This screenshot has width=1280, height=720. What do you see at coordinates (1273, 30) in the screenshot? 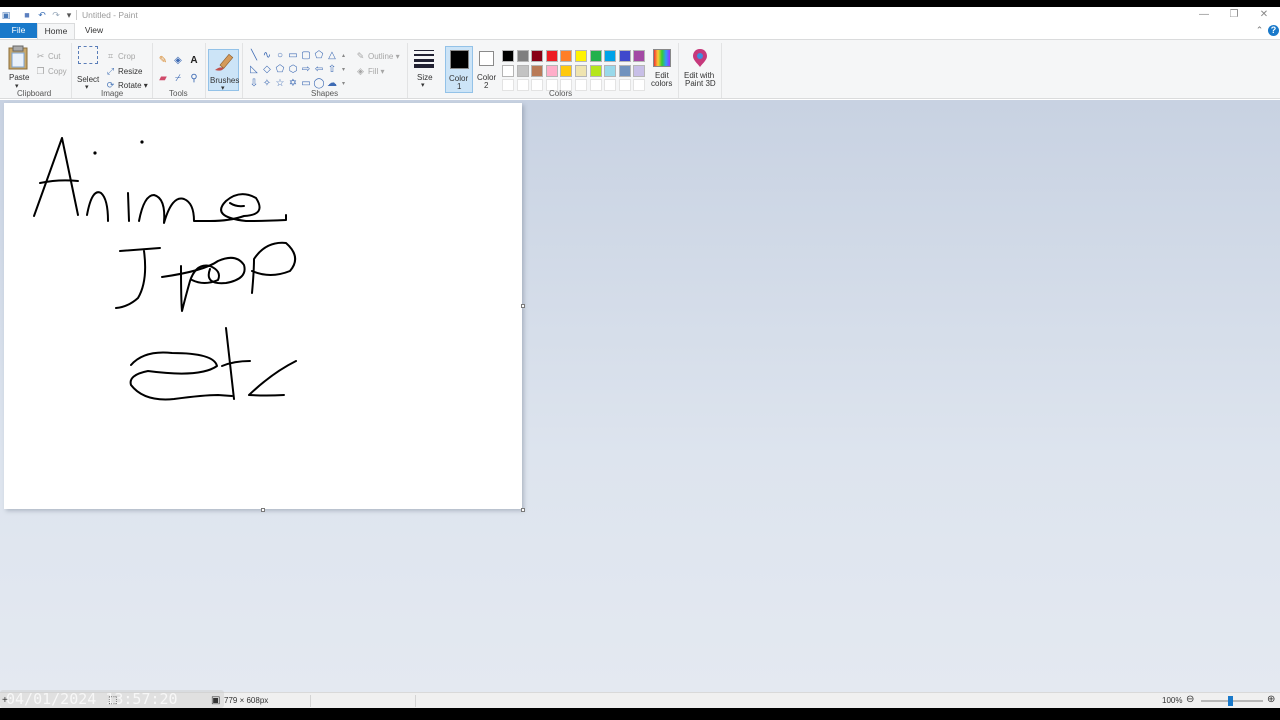
I see `help-icon: ?` at bounding box center [1273, 30].